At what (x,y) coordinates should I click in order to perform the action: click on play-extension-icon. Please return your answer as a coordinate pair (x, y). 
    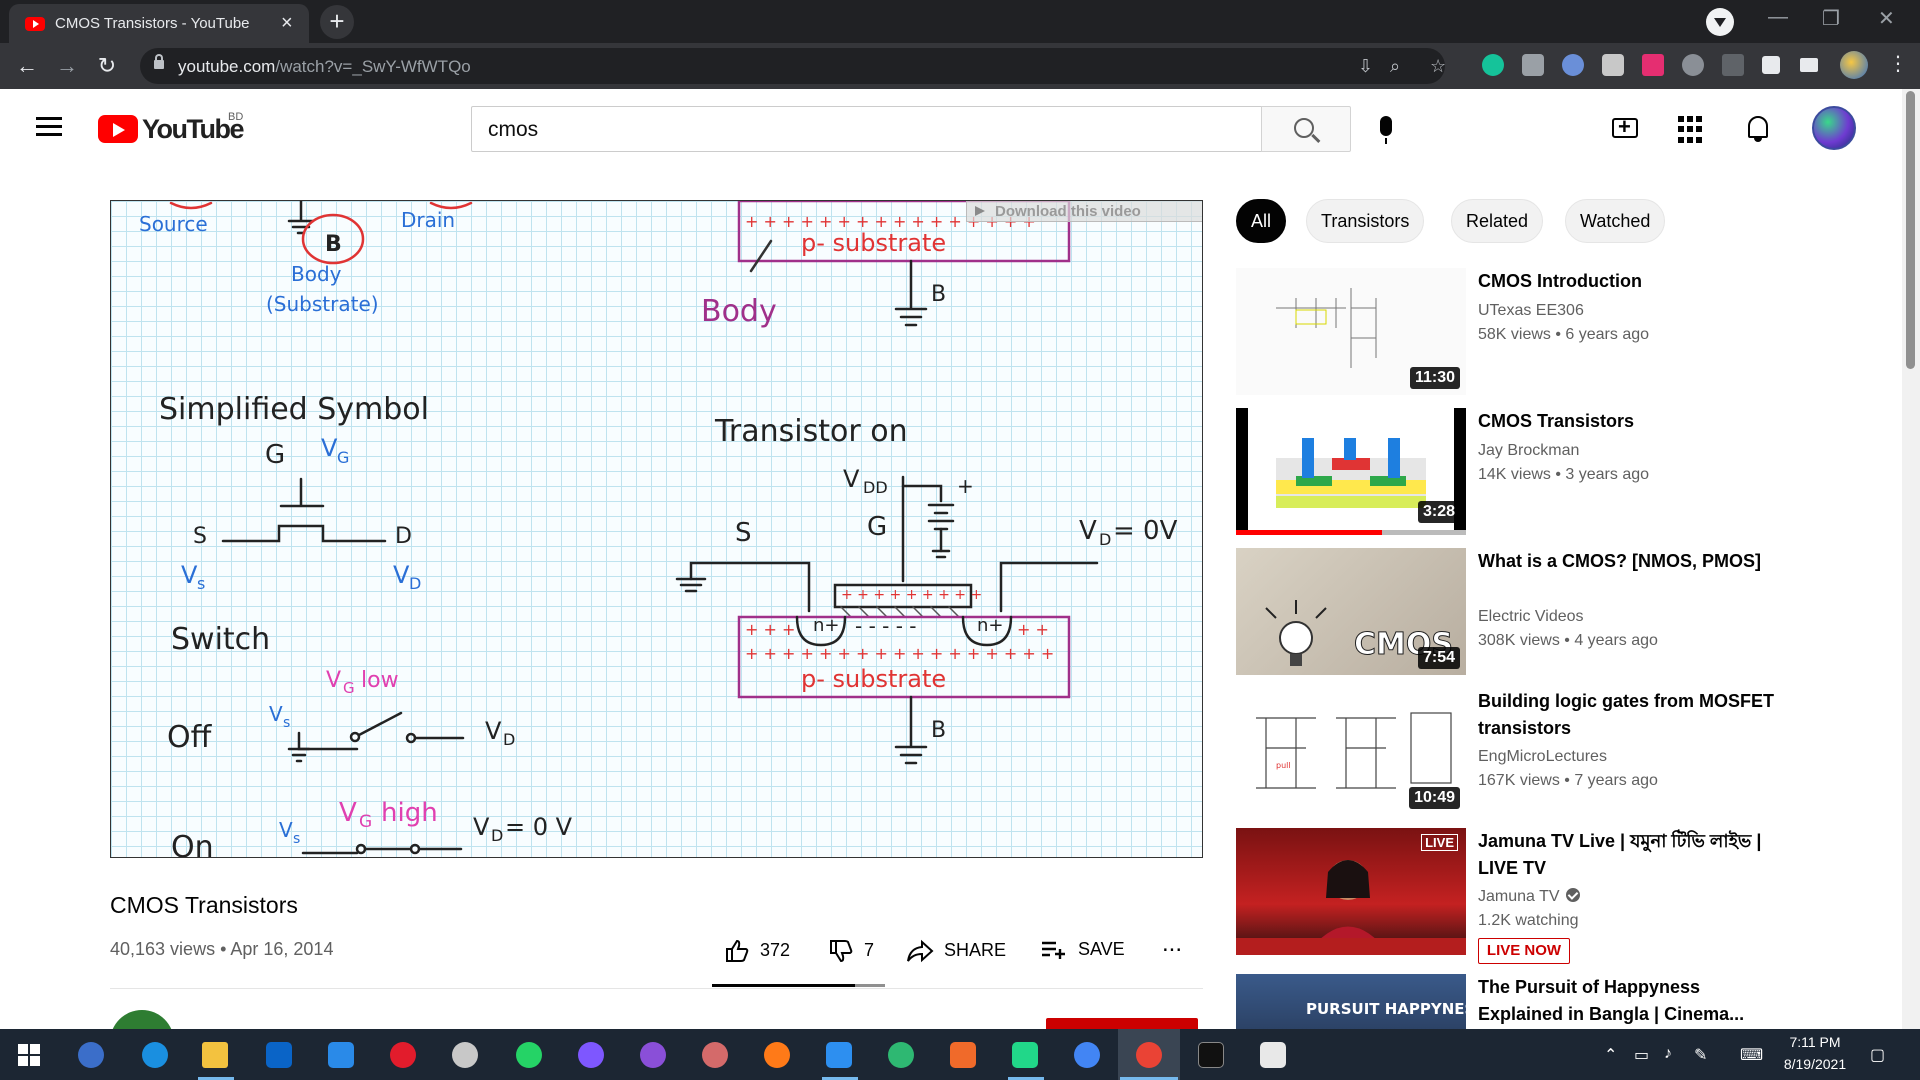
    Looking at the image, I should click on (1653, 65).